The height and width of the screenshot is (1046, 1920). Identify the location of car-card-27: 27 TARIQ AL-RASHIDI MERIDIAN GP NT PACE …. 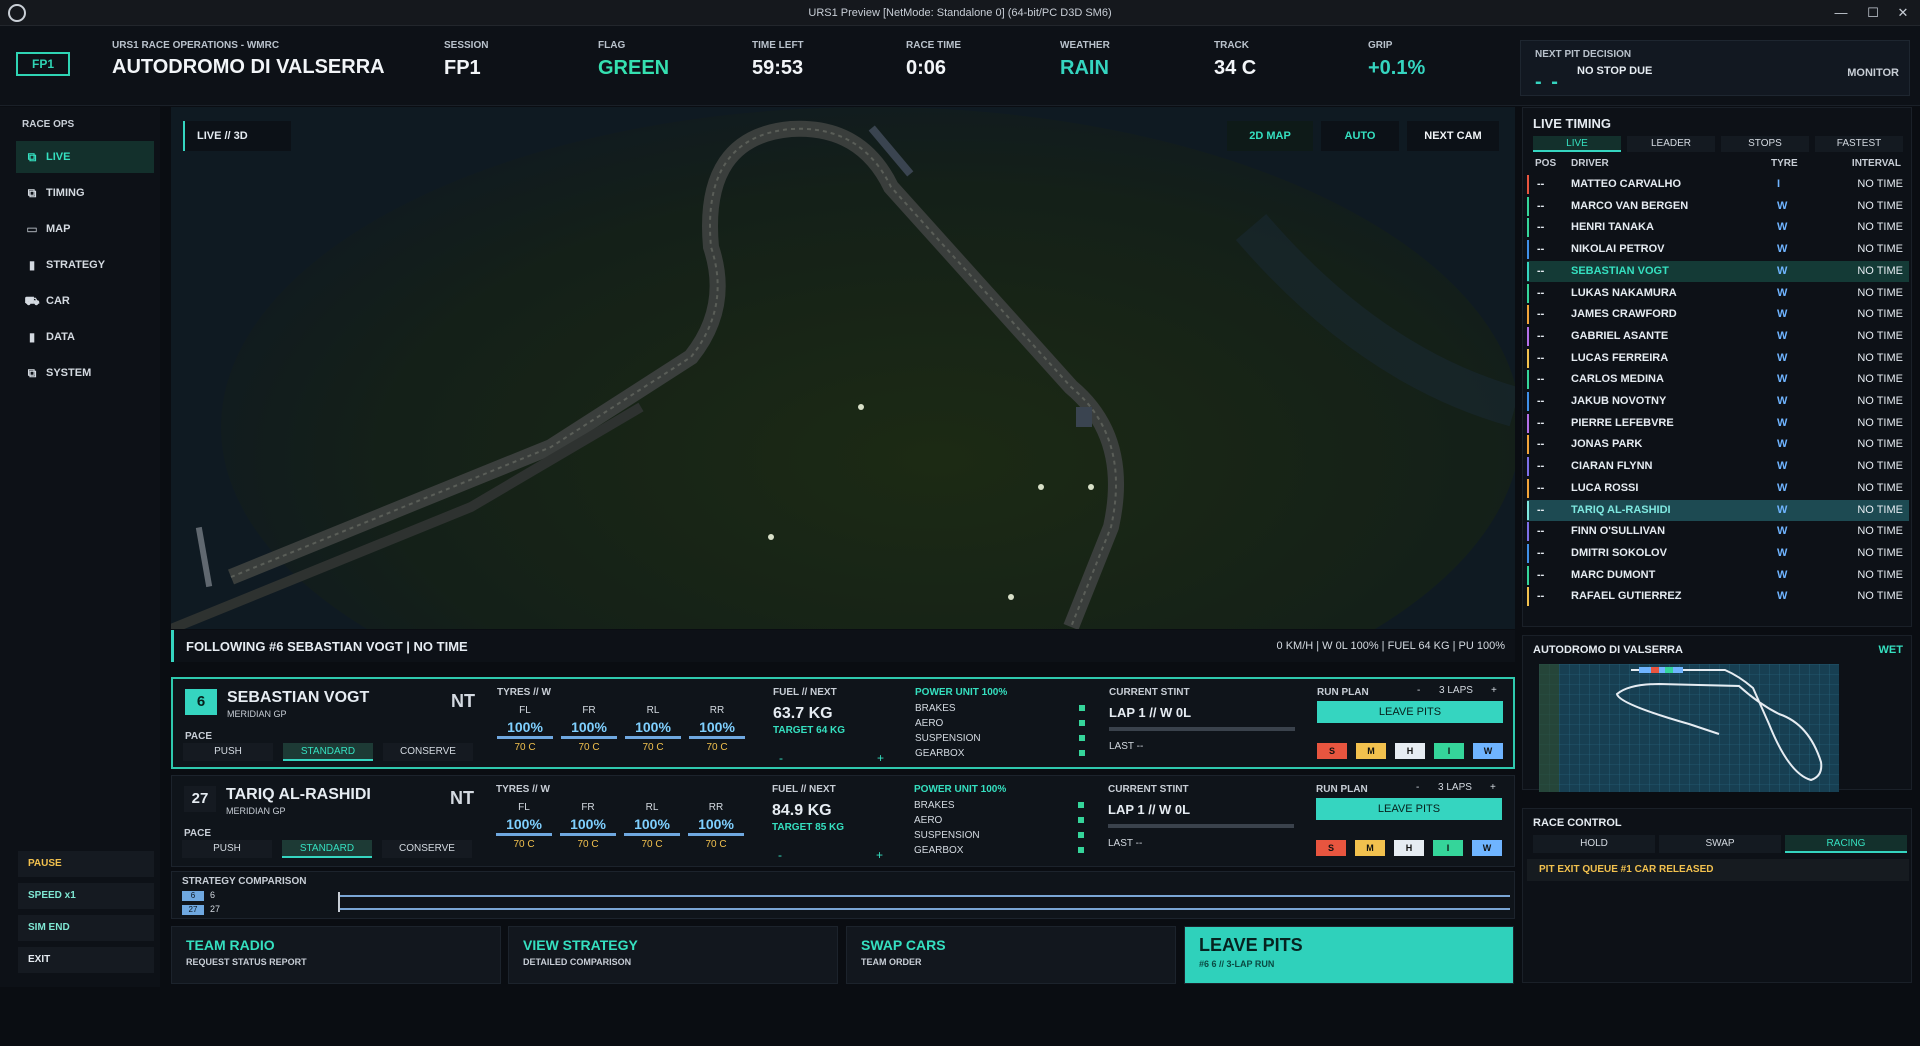
(843, 821).